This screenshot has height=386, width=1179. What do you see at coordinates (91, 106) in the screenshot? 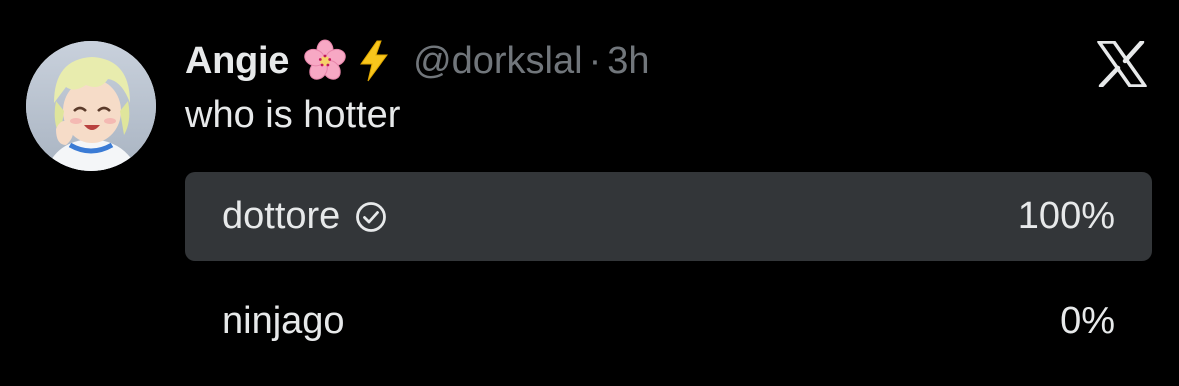
I see `avatar` at bounding box center [91, 106].